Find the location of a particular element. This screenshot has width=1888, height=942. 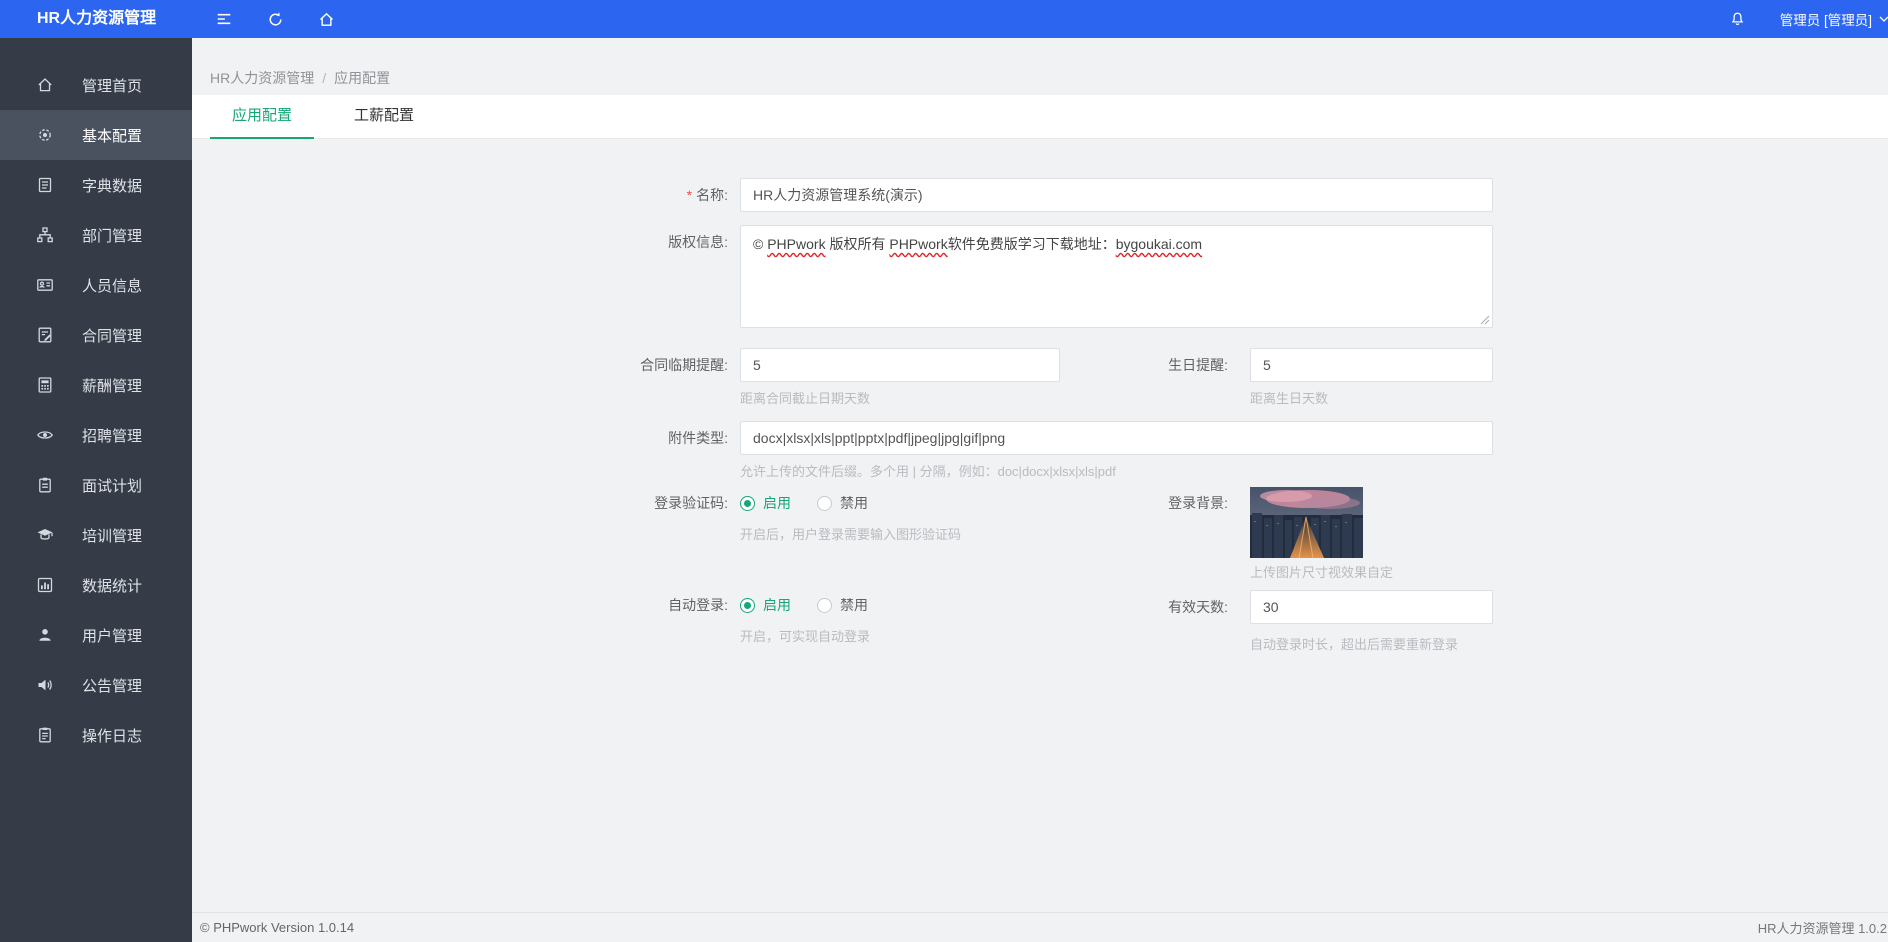

sidebar-item-label: 招聘管理 is located at coordinates (112, 436).